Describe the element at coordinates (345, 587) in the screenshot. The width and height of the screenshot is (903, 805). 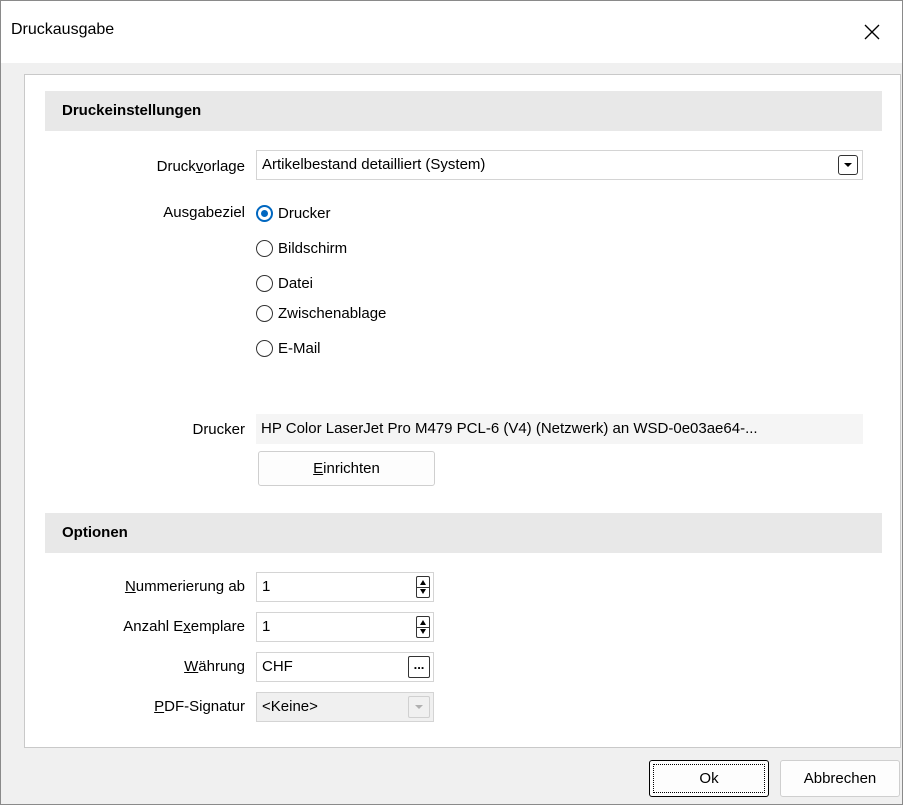
I see `numbering-field: 1` at that location.